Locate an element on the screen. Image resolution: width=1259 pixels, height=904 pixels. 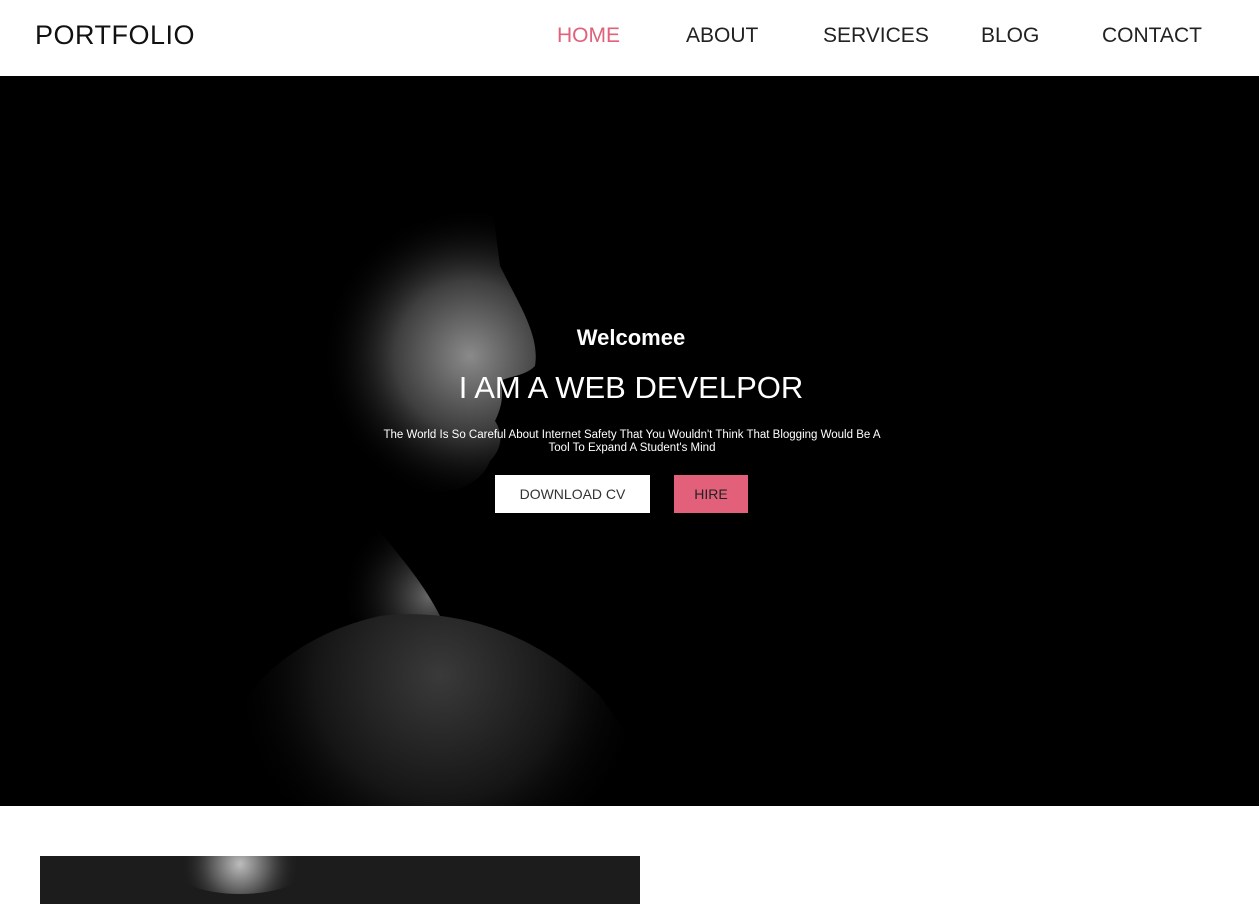
about-image-graphic is located at coordinates (340, 880).